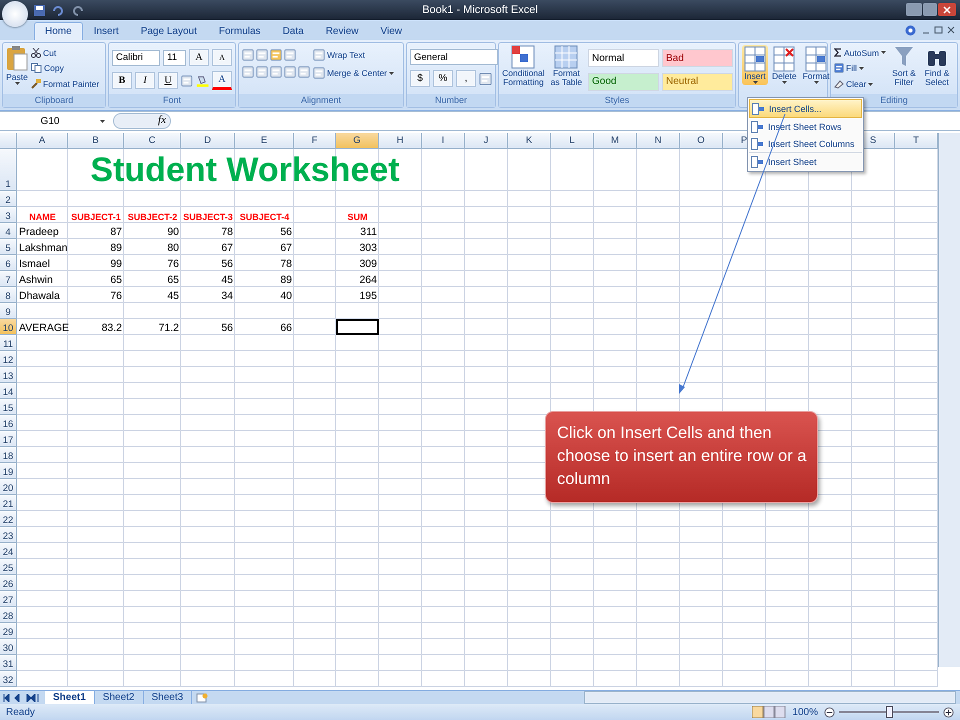 The width and height of the screenshot is (960, 720). I want to click on column-header: D, so click(208, 141).